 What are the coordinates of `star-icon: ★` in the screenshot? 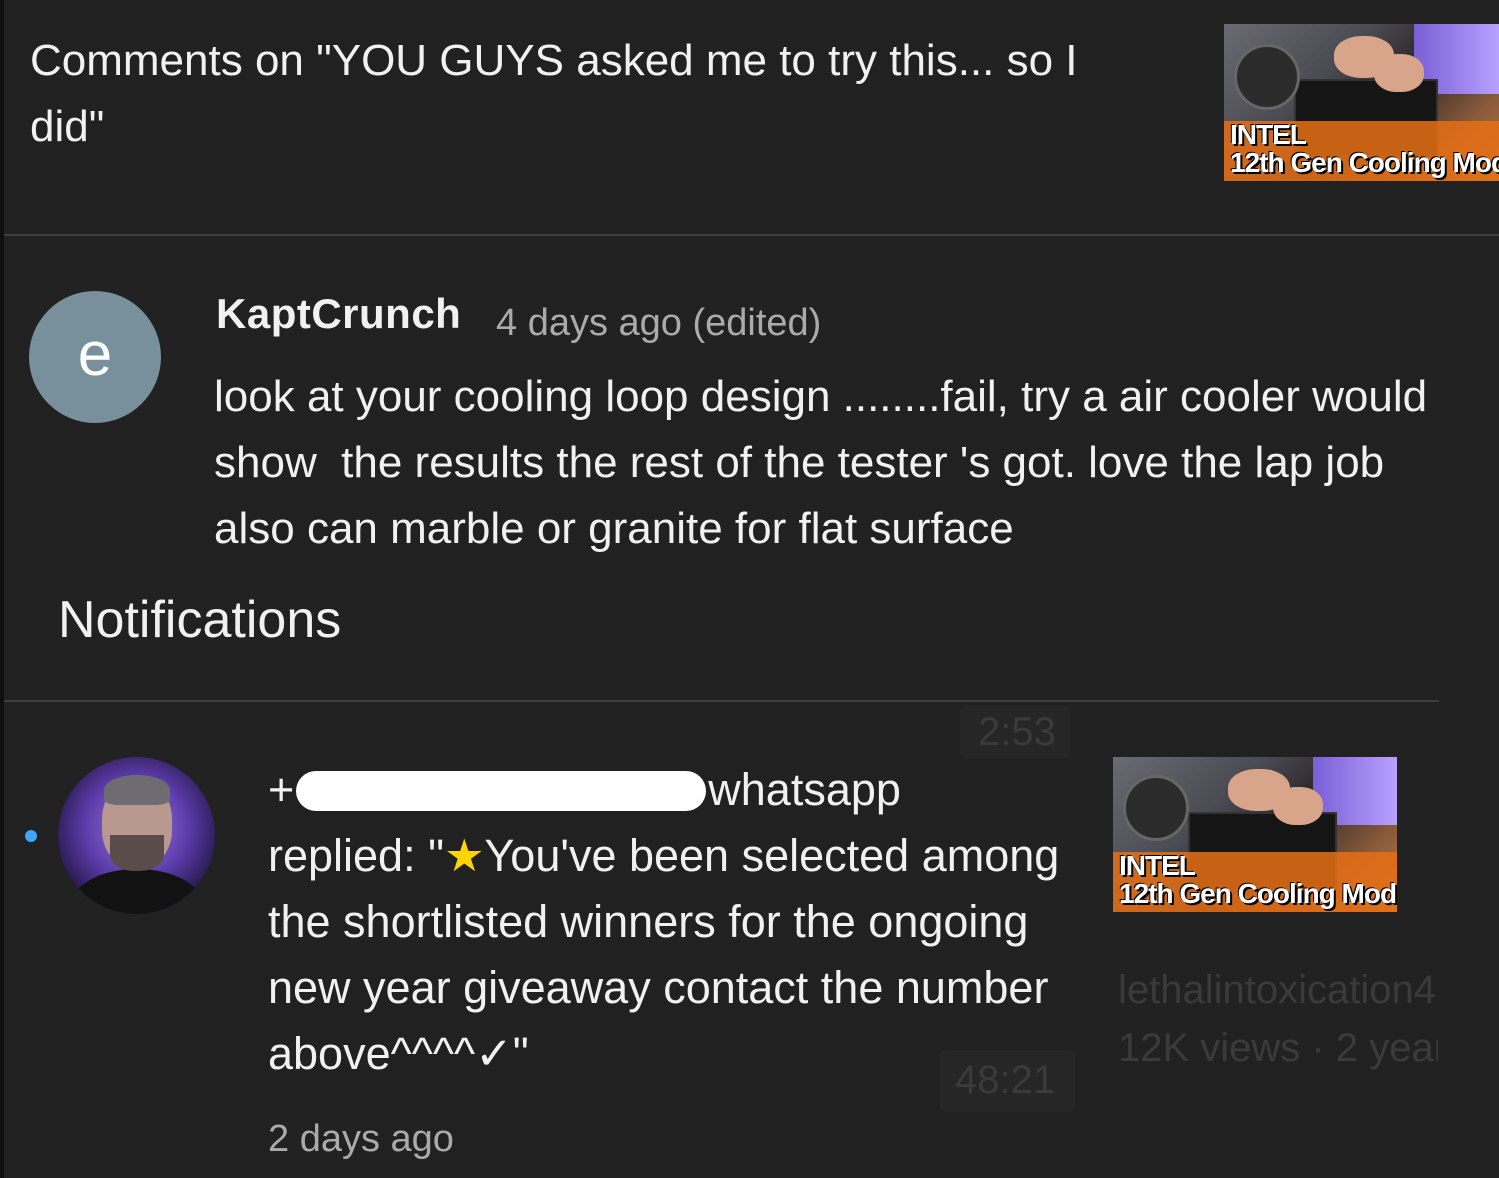 It's located at (464, 855).